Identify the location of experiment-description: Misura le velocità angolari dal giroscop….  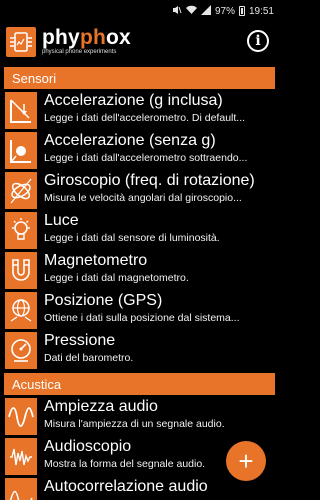
(143, 198).